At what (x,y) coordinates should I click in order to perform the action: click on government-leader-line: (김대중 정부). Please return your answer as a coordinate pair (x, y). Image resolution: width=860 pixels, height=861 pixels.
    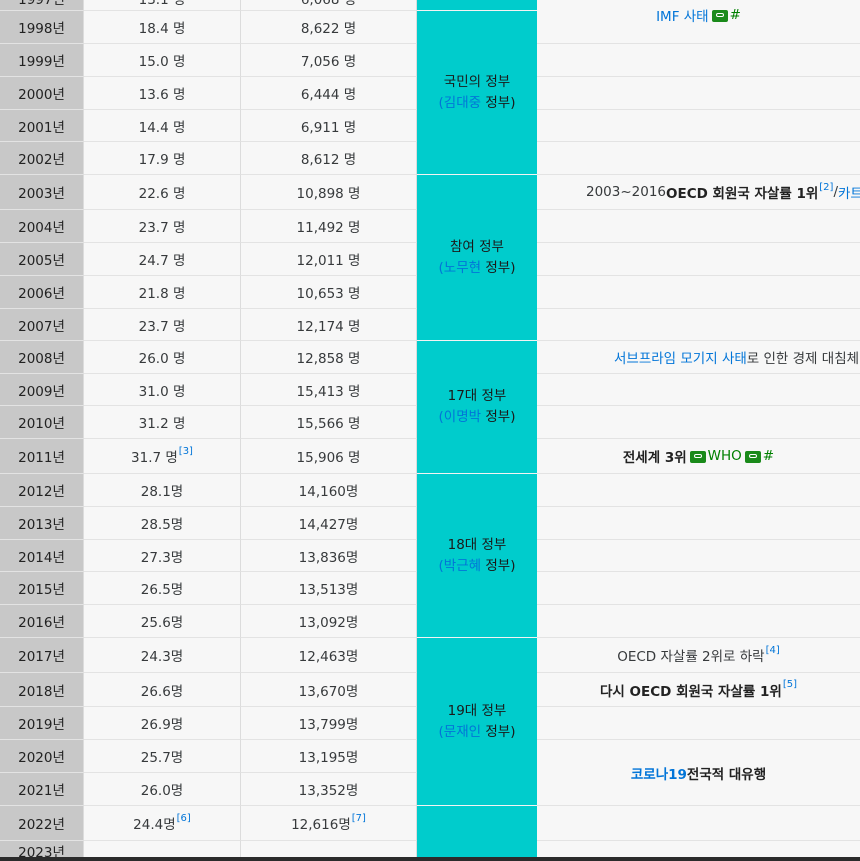
    Looking at the image, I should click on (477, 103).